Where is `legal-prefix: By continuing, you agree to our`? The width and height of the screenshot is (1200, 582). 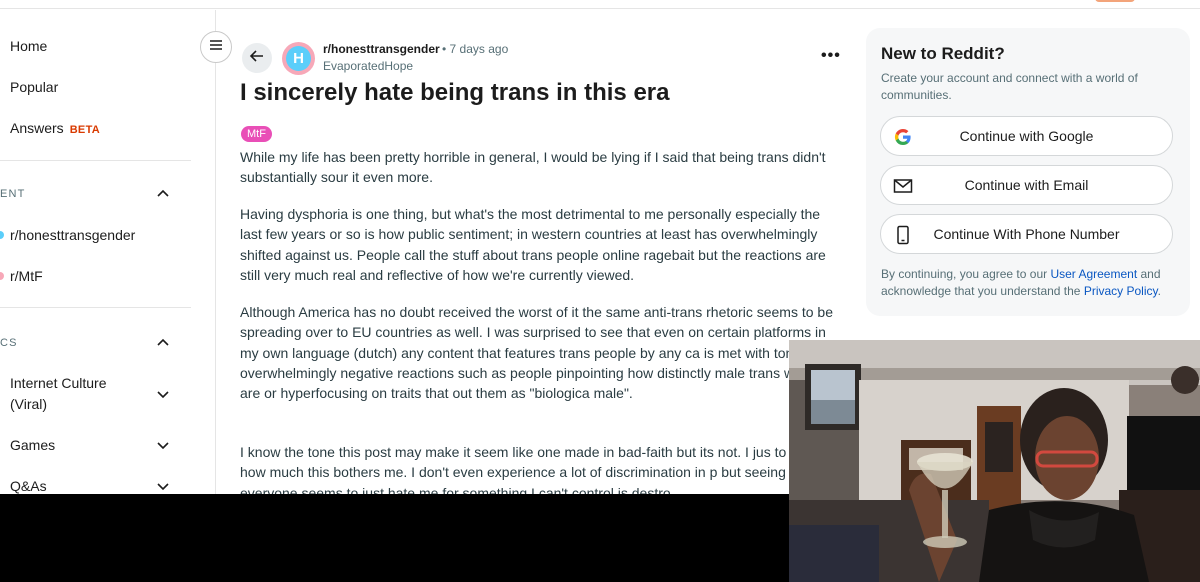 legal-prefix: By continuing, you agree to our is located at coordinates (966, 274).